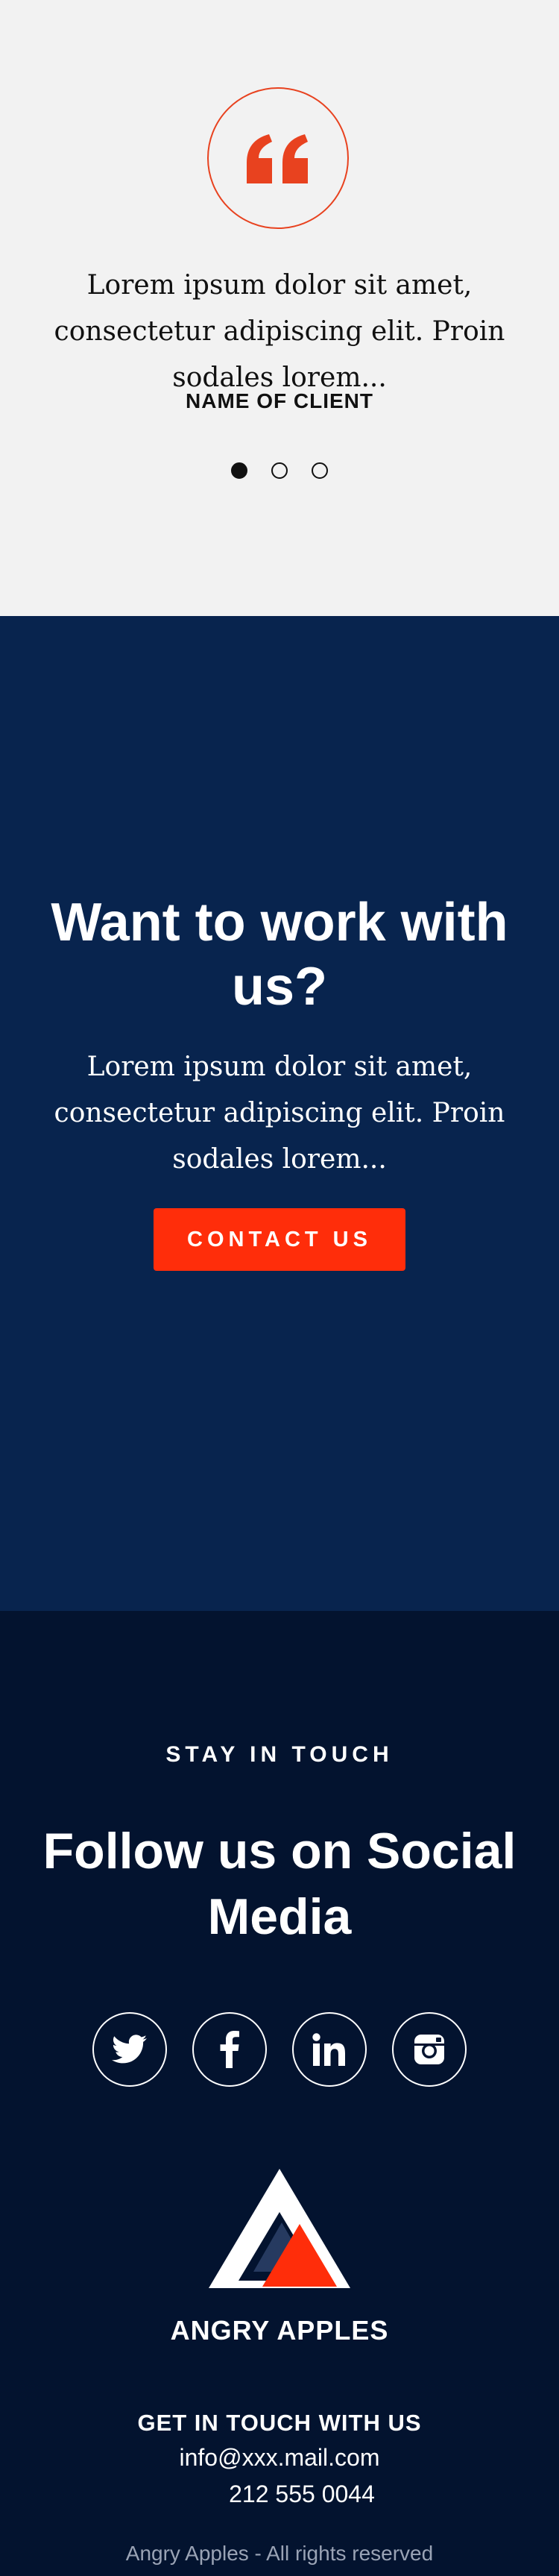 The image size is (559, 2576). I want to click on twitter-icon, so click(129, 2050).